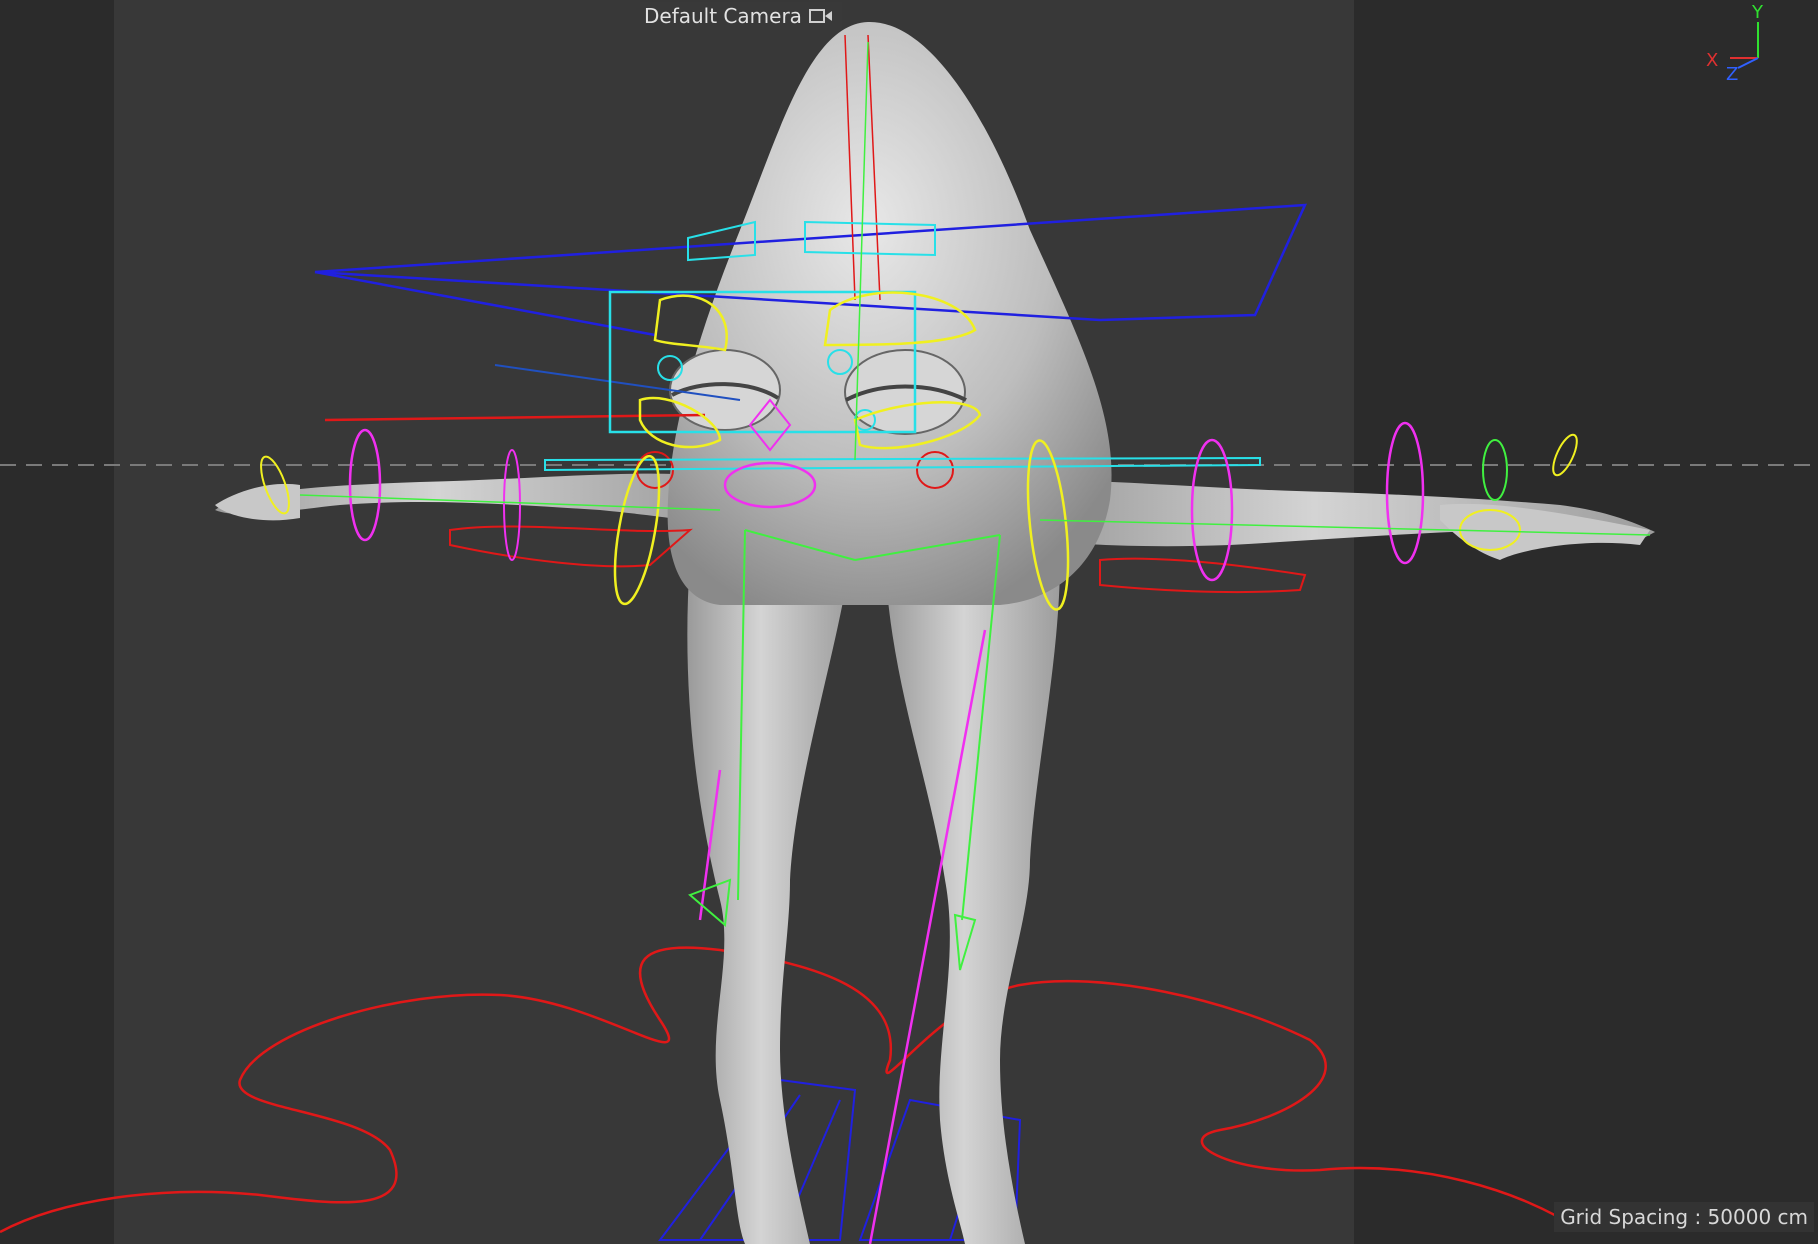  I want to click on camera-label: Default Camera, so click(741, 16).